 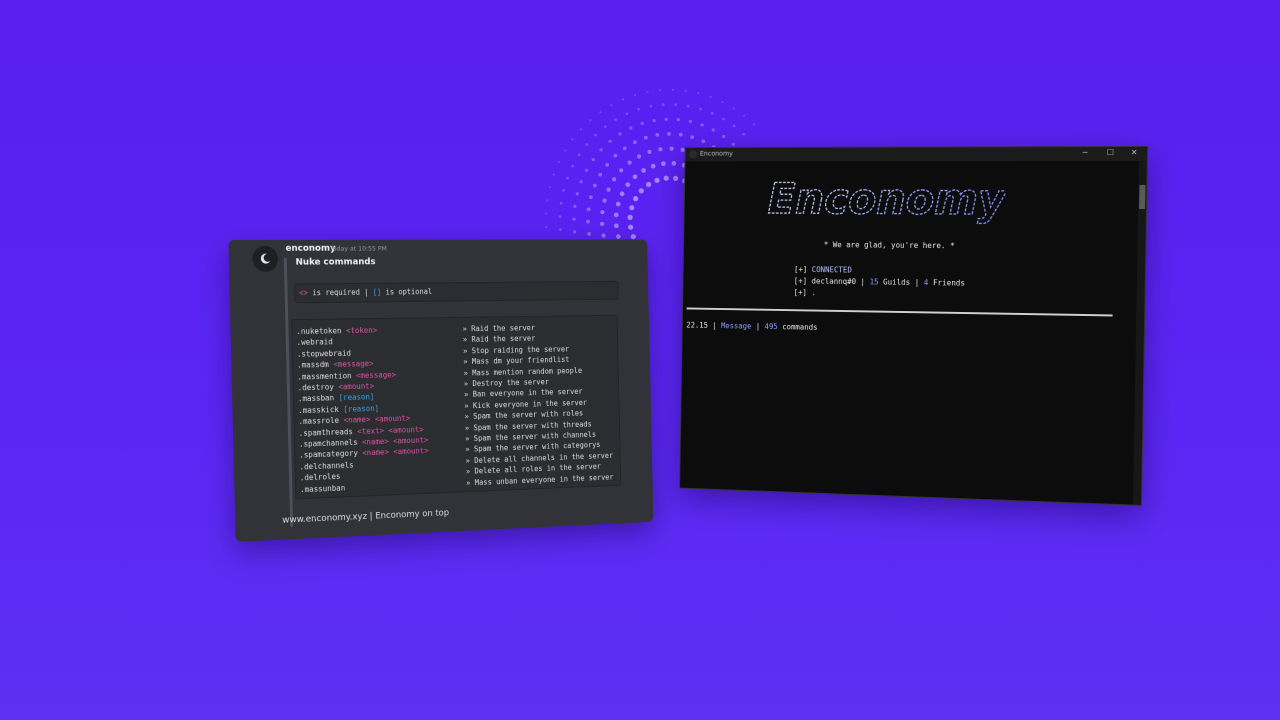 What do you see at coordinates (771, 327) in the screenshot?
I see `status-command-count: 495` at bounding box center [771, 327].